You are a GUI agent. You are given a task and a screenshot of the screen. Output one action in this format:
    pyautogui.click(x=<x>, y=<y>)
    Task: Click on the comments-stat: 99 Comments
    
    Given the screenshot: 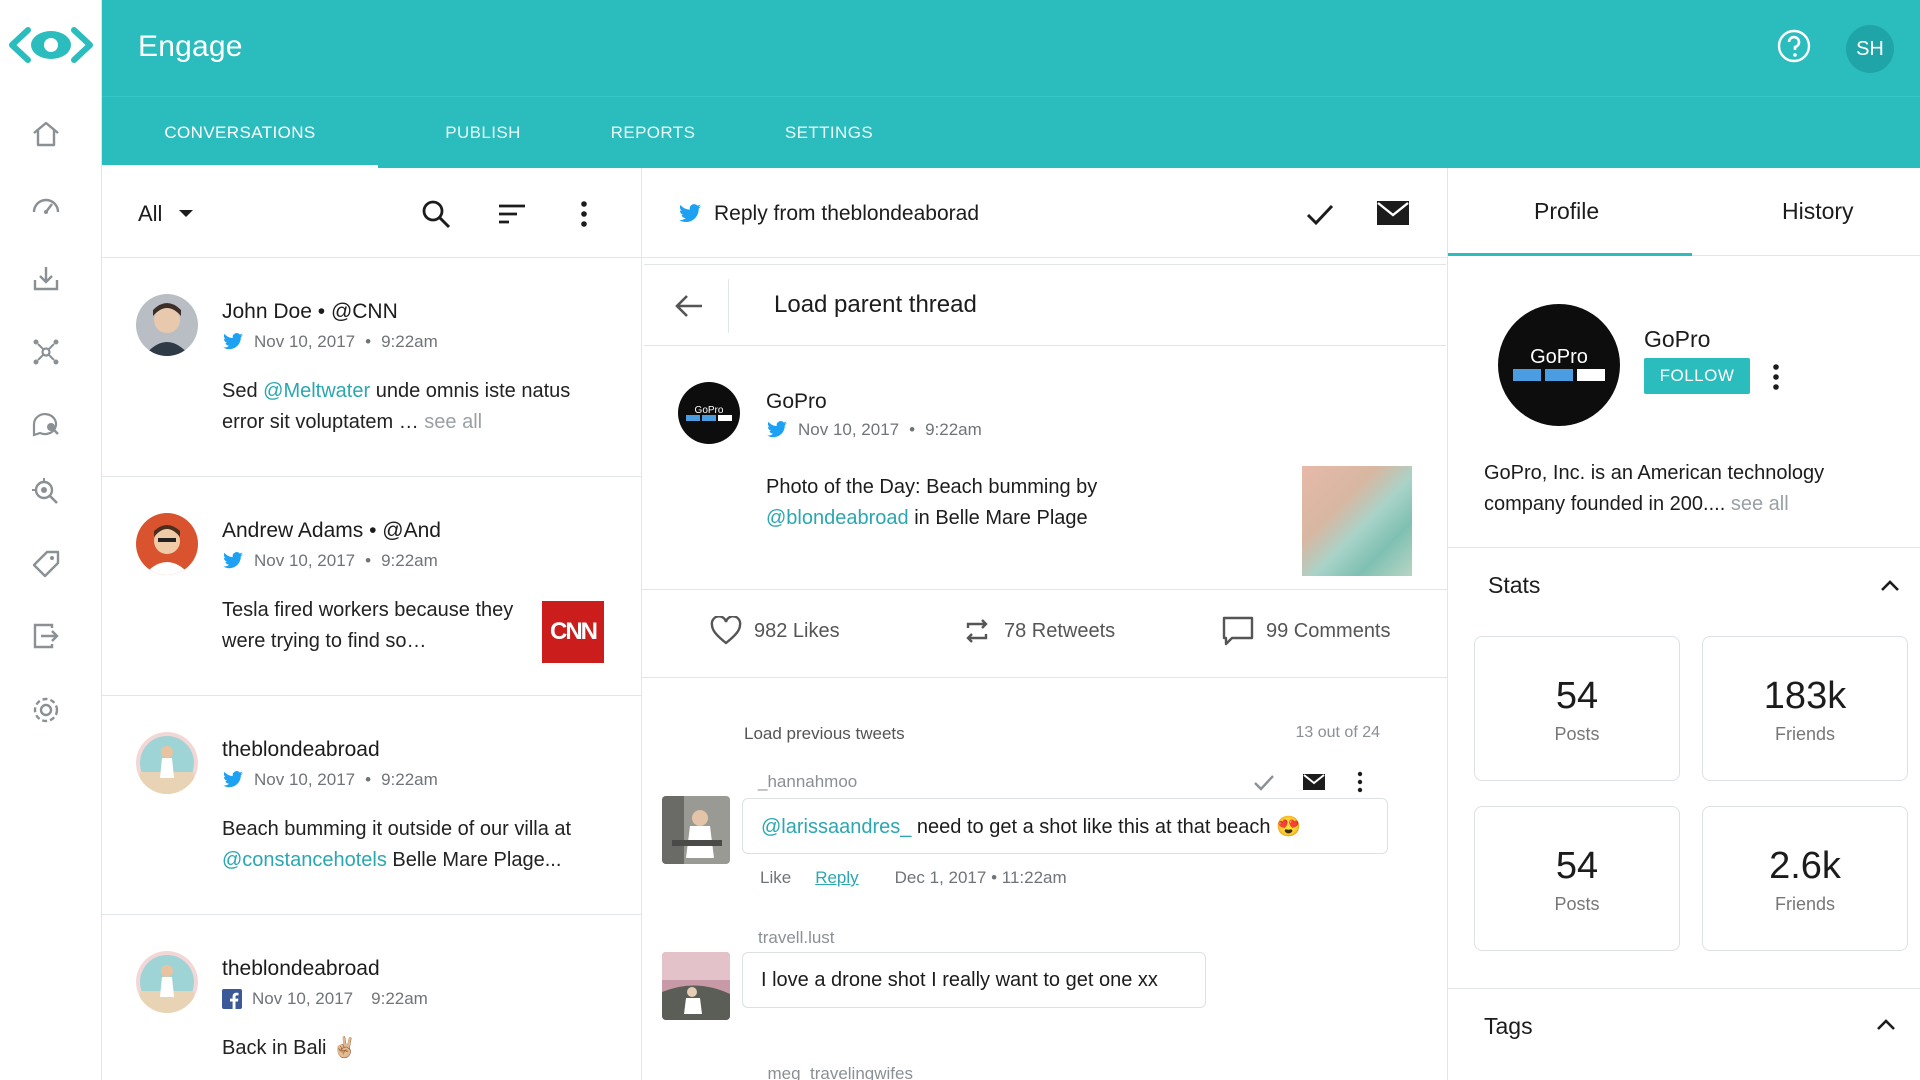 What is the action you would take?
    pyautogui.click(x=1306, y=631)
    